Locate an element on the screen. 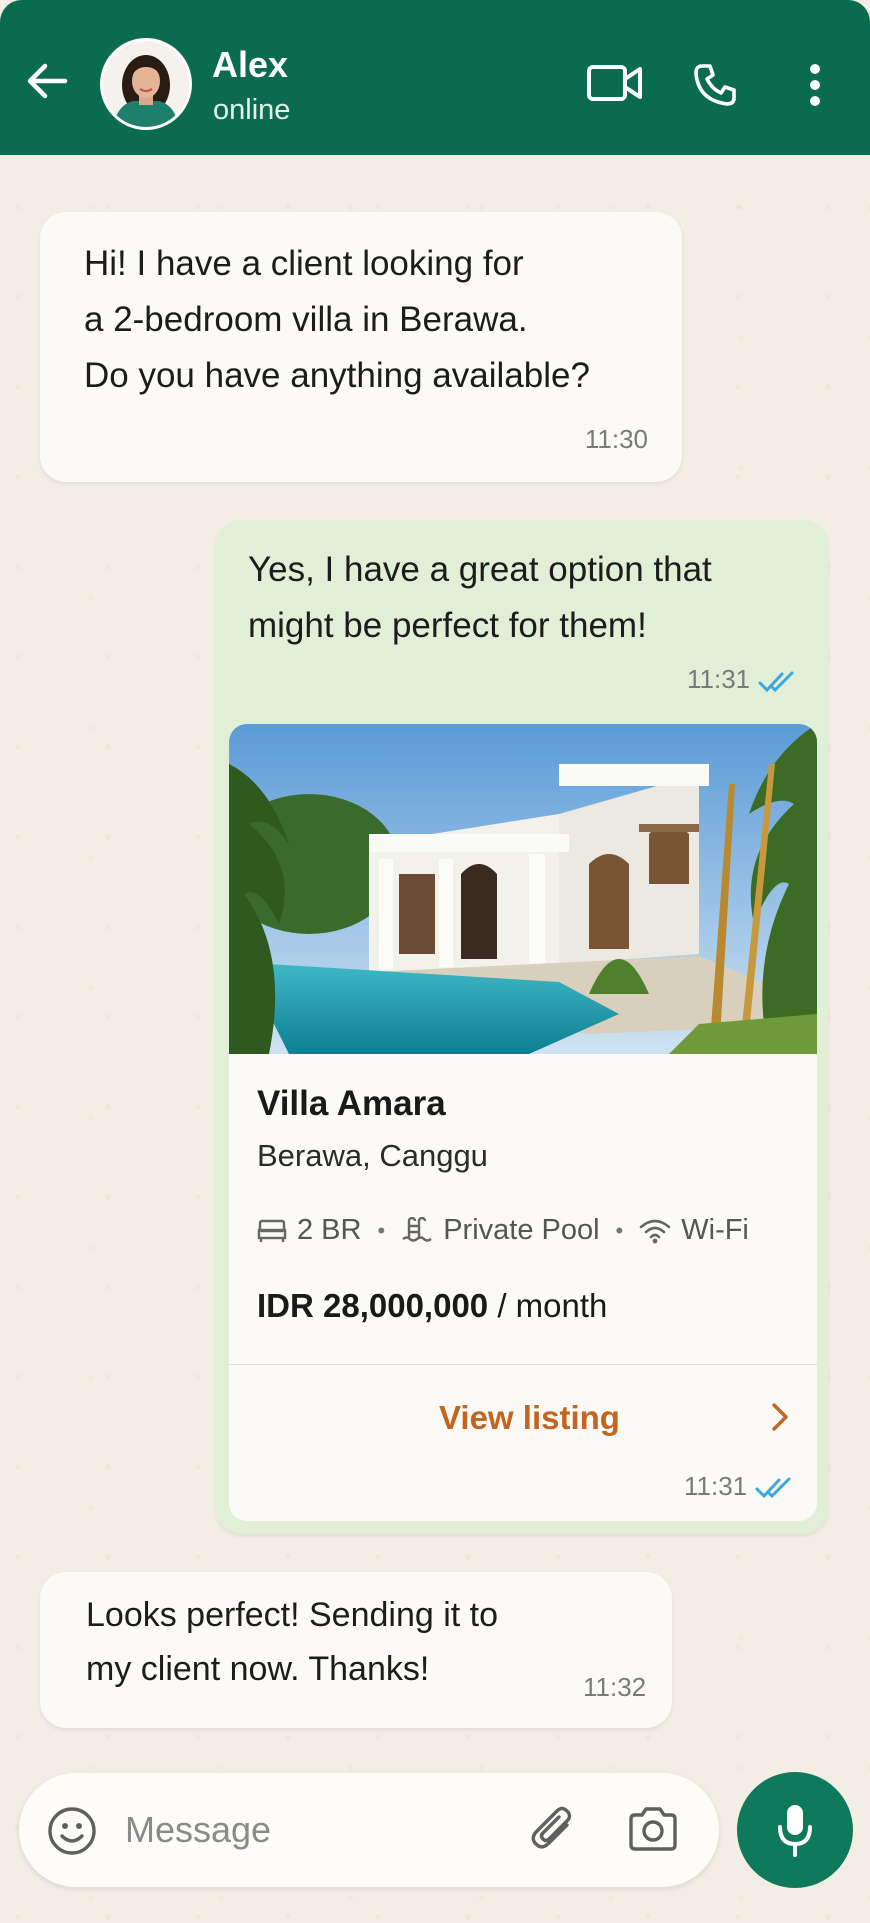 This screenshot has width=870, height=1923. price-amount: IDR 28,000,000 is located at coordinates (373, 1305).